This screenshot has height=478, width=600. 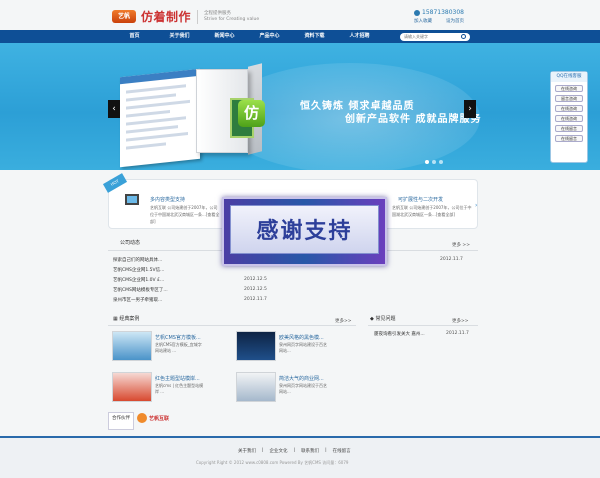 What do you see at coordinates (159, 418) in the screenshot?
I see `partner-logo-text: 艺帆互联` at bounding box center [159, 418].